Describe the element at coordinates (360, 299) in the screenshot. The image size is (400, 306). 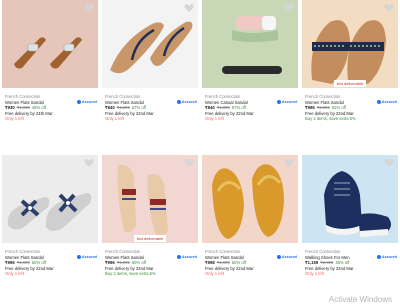
I see `os-activation-watermark: Activate Windows` at that location.